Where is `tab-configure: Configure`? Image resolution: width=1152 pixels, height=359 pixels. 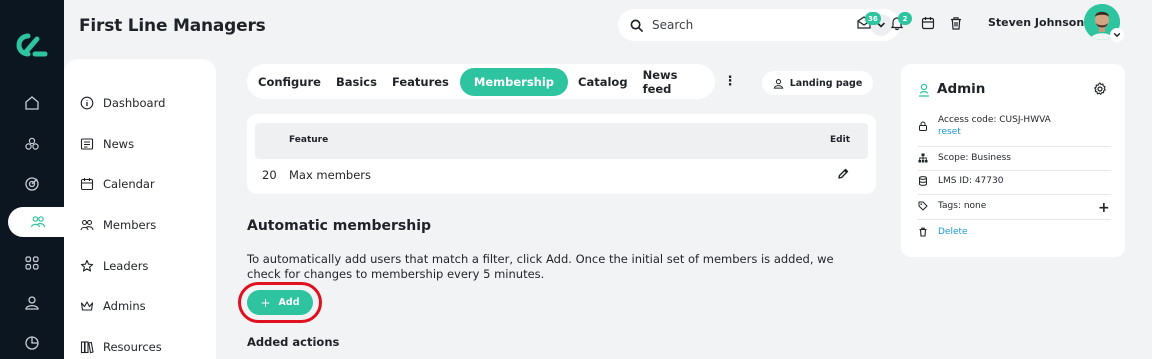 tab-configure: Configure is located at coordinates (289, 82).